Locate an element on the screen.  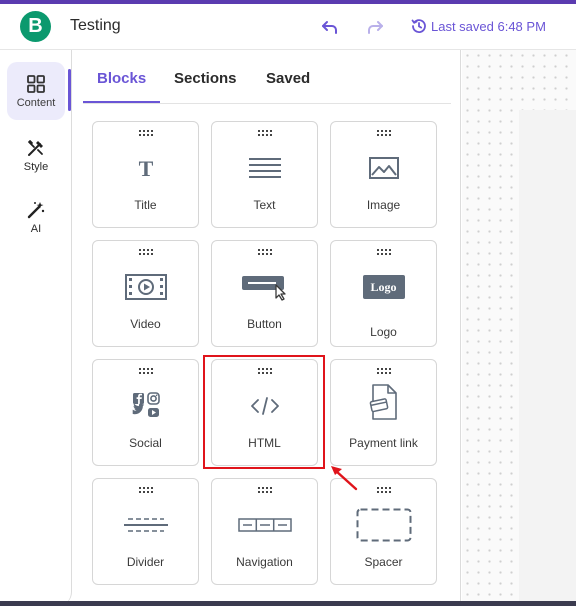
block-label: Button is located at coordinates (264, 324).